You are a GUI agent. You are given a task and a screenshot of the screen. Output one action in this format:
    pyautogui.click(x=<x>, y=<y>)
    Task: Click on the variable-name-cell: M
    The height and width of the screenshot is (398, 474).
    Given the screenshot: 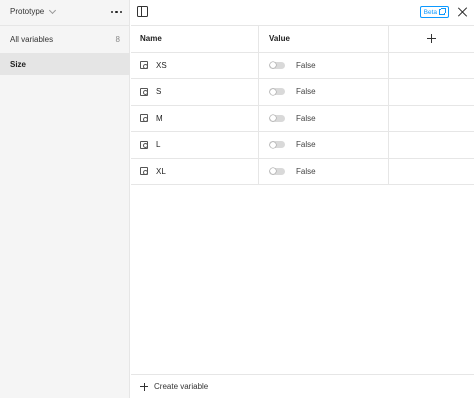 What is the action you would take?
    pyautogui.click(x=195, y=118)
    